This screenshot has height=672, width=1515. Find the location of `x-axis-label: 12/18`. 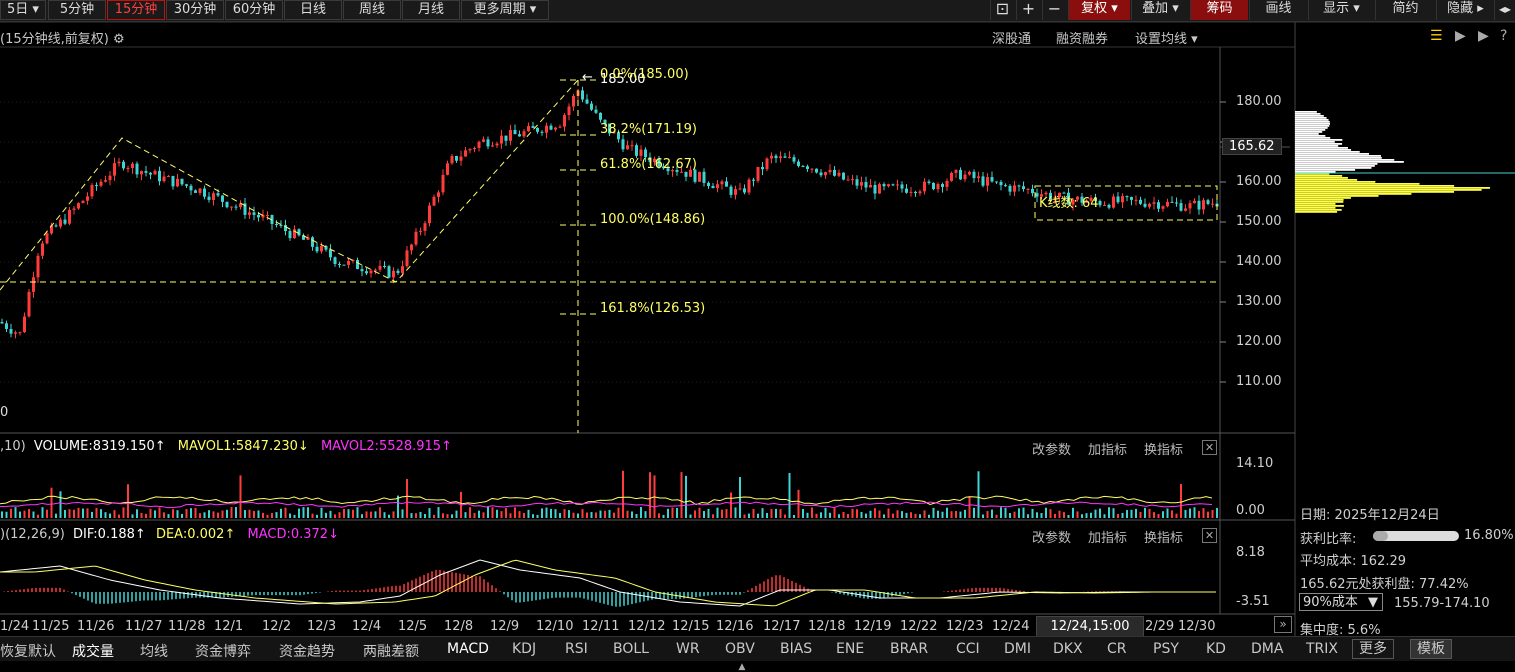

x-axis-label: 12/18 is located at coordinates (827, 626).